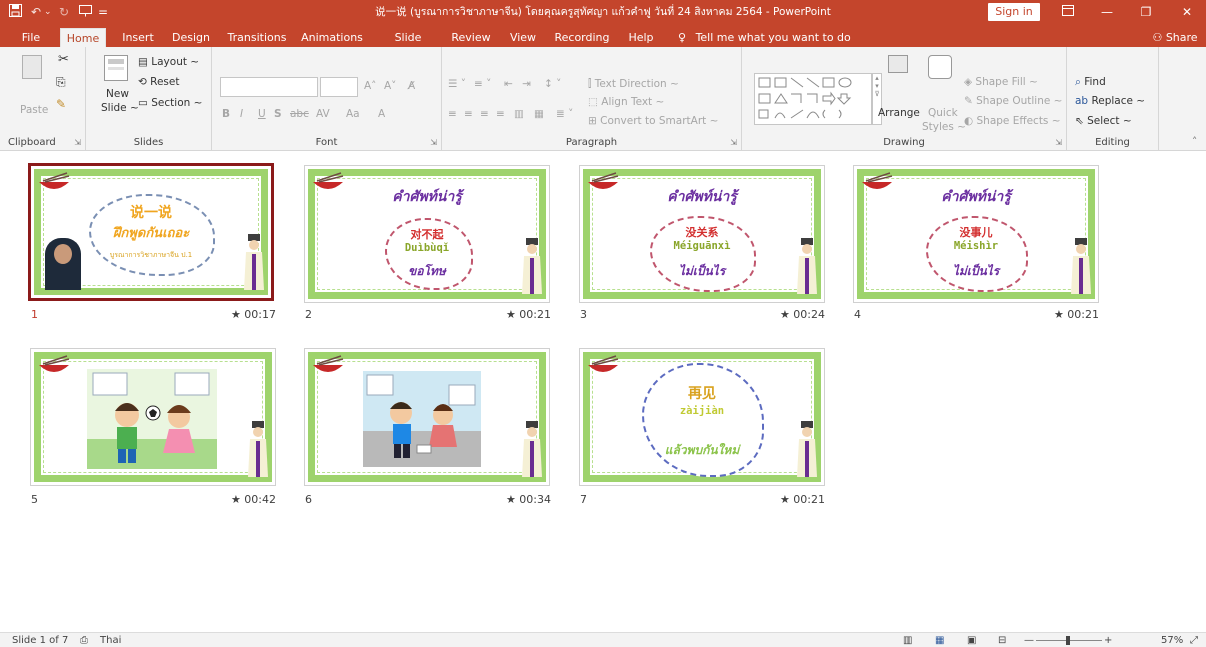  What do you see at coordinates (34, 110) in the screenshot?
I see `paste-button: Paste` at bounding box center [34, 110].